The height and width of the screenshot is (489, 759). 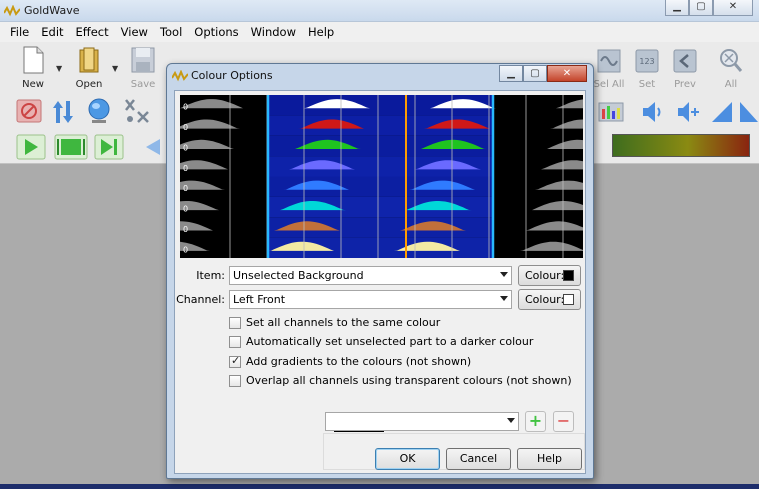 I want to click on equalizer-icon, so click(x=611, y=112).